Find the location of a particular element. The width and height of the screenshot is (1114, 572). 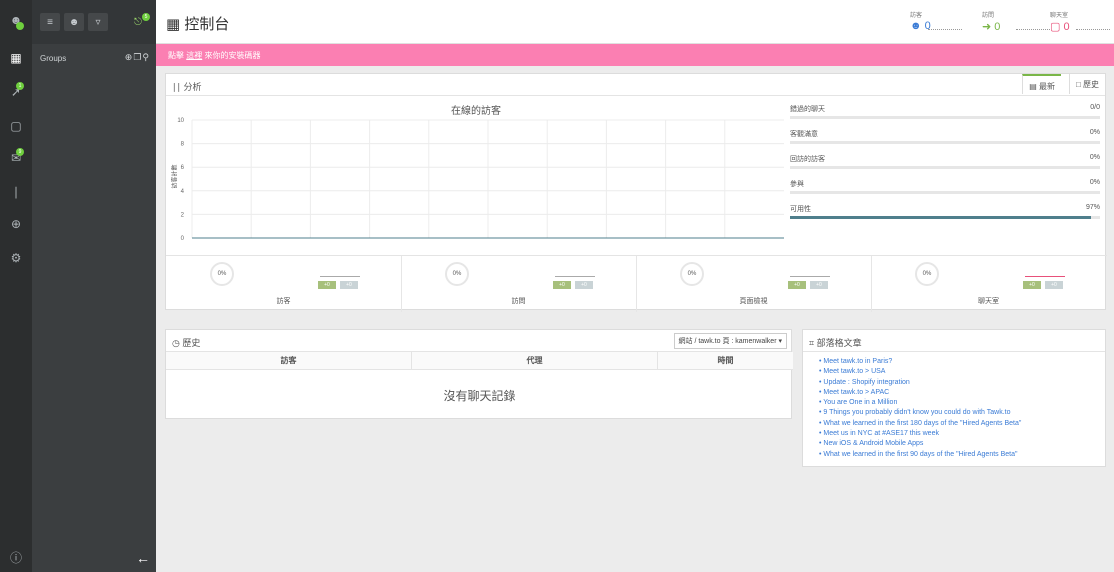

blog-link: New iOS & Android Mobile Apps is located at coordinates (962, 444).